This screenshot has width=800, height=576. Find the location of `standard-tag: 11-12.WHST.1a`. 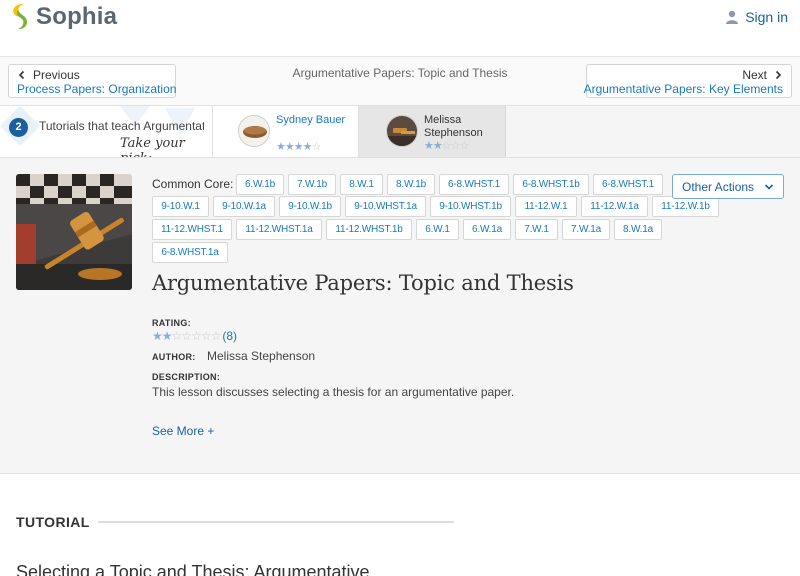

standard-tag: 11-12.WHST.1a is located at coordinates (279, 229).